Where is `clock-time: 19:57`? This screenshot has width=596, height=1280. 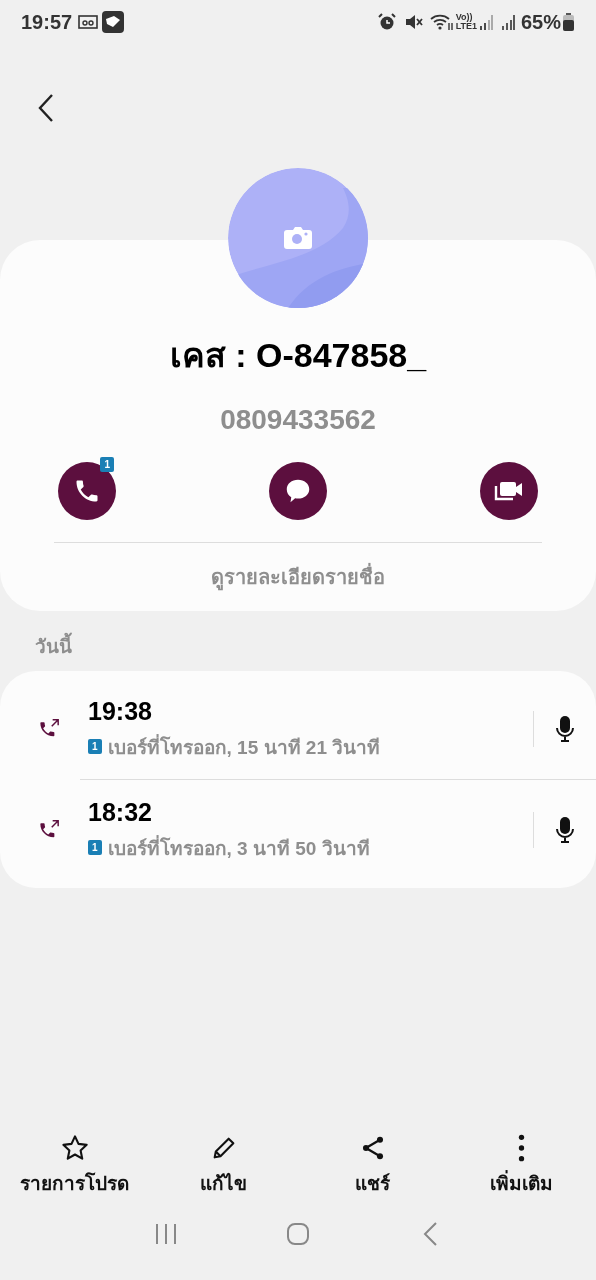 clock-time: 19:57 is located at coordinates (47, 22).